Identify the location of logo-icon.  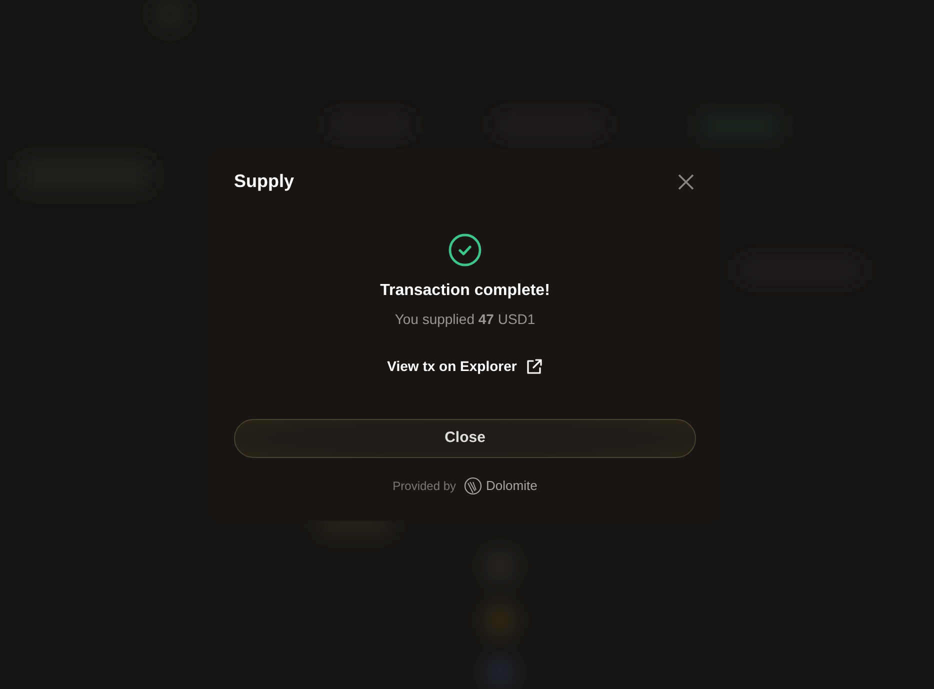
(473, 485).